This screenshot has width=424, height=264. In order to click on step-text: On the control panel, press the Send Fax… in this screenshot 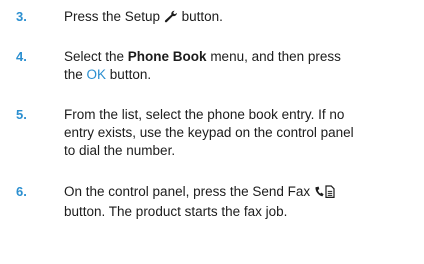, I will do `click(209, 202)`.